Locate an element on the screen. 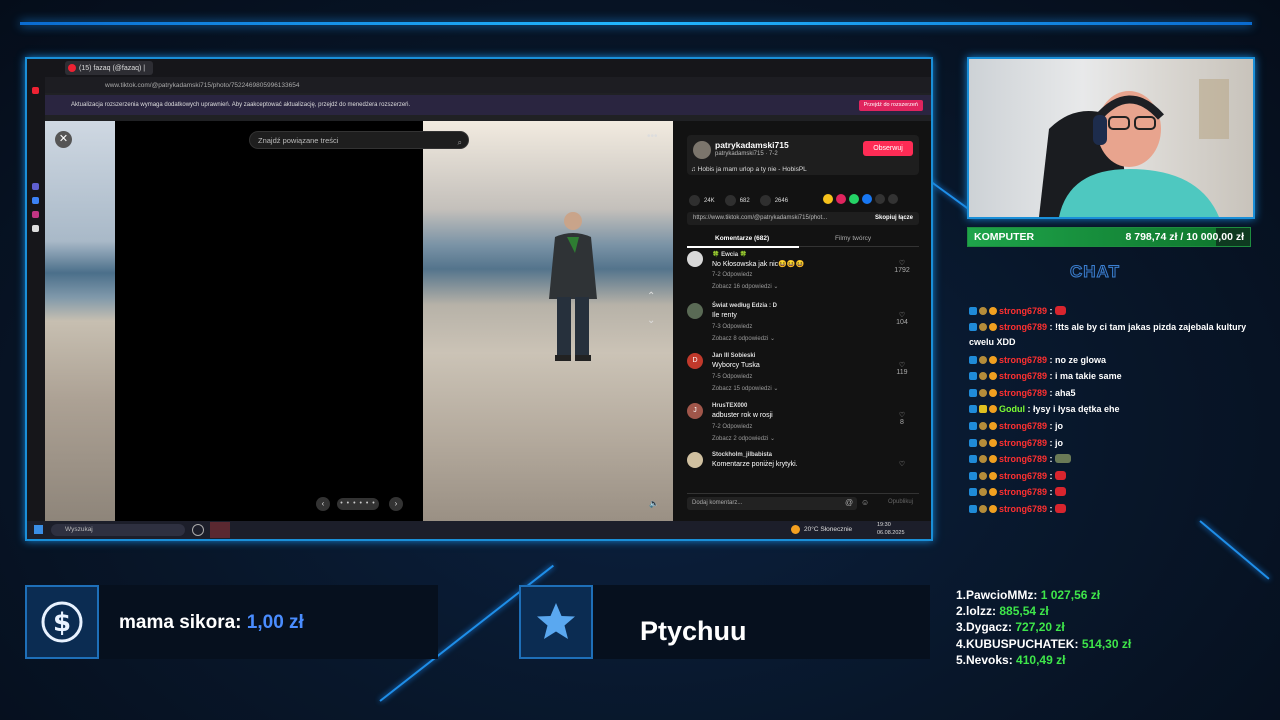 Image resolution: width=1280 pixels, height=720 pixels. search-icon: ⌕ is located at coordinates (460, 142).